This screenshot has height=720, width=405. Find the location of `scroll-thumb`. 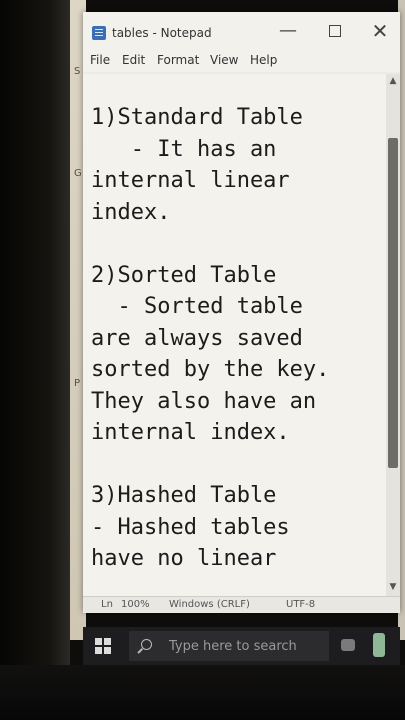

scroll-thumb is located at coordinates (393, 303).